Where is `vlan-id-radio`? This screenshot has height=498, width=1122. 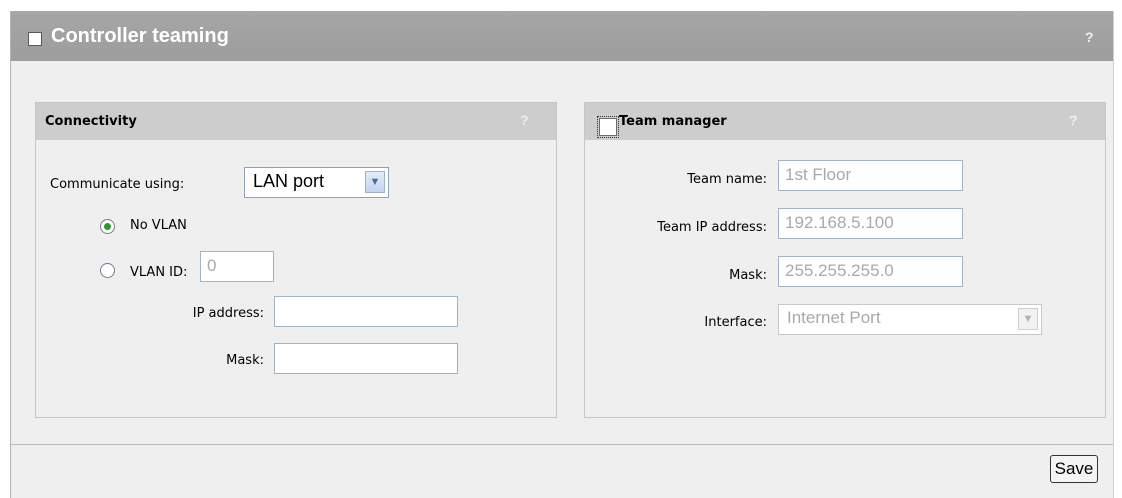 vlan-id-radio is located at coordinates (107, 270).